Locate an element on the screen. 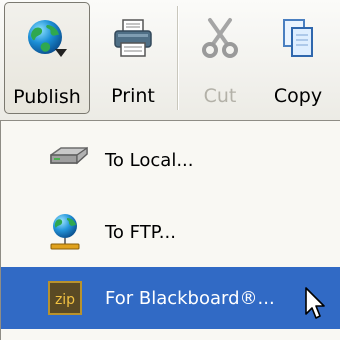 The image size is (340, 340). cut-label: Cut is located at coordinates (220, 96).